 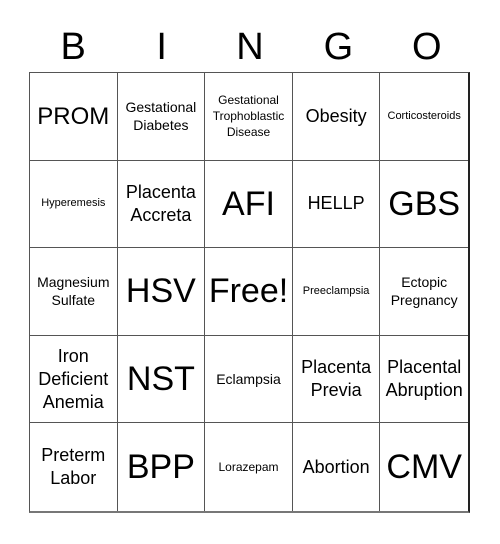 I want to click on cell-text: Placenta Previa, so click(x=336, y=379).